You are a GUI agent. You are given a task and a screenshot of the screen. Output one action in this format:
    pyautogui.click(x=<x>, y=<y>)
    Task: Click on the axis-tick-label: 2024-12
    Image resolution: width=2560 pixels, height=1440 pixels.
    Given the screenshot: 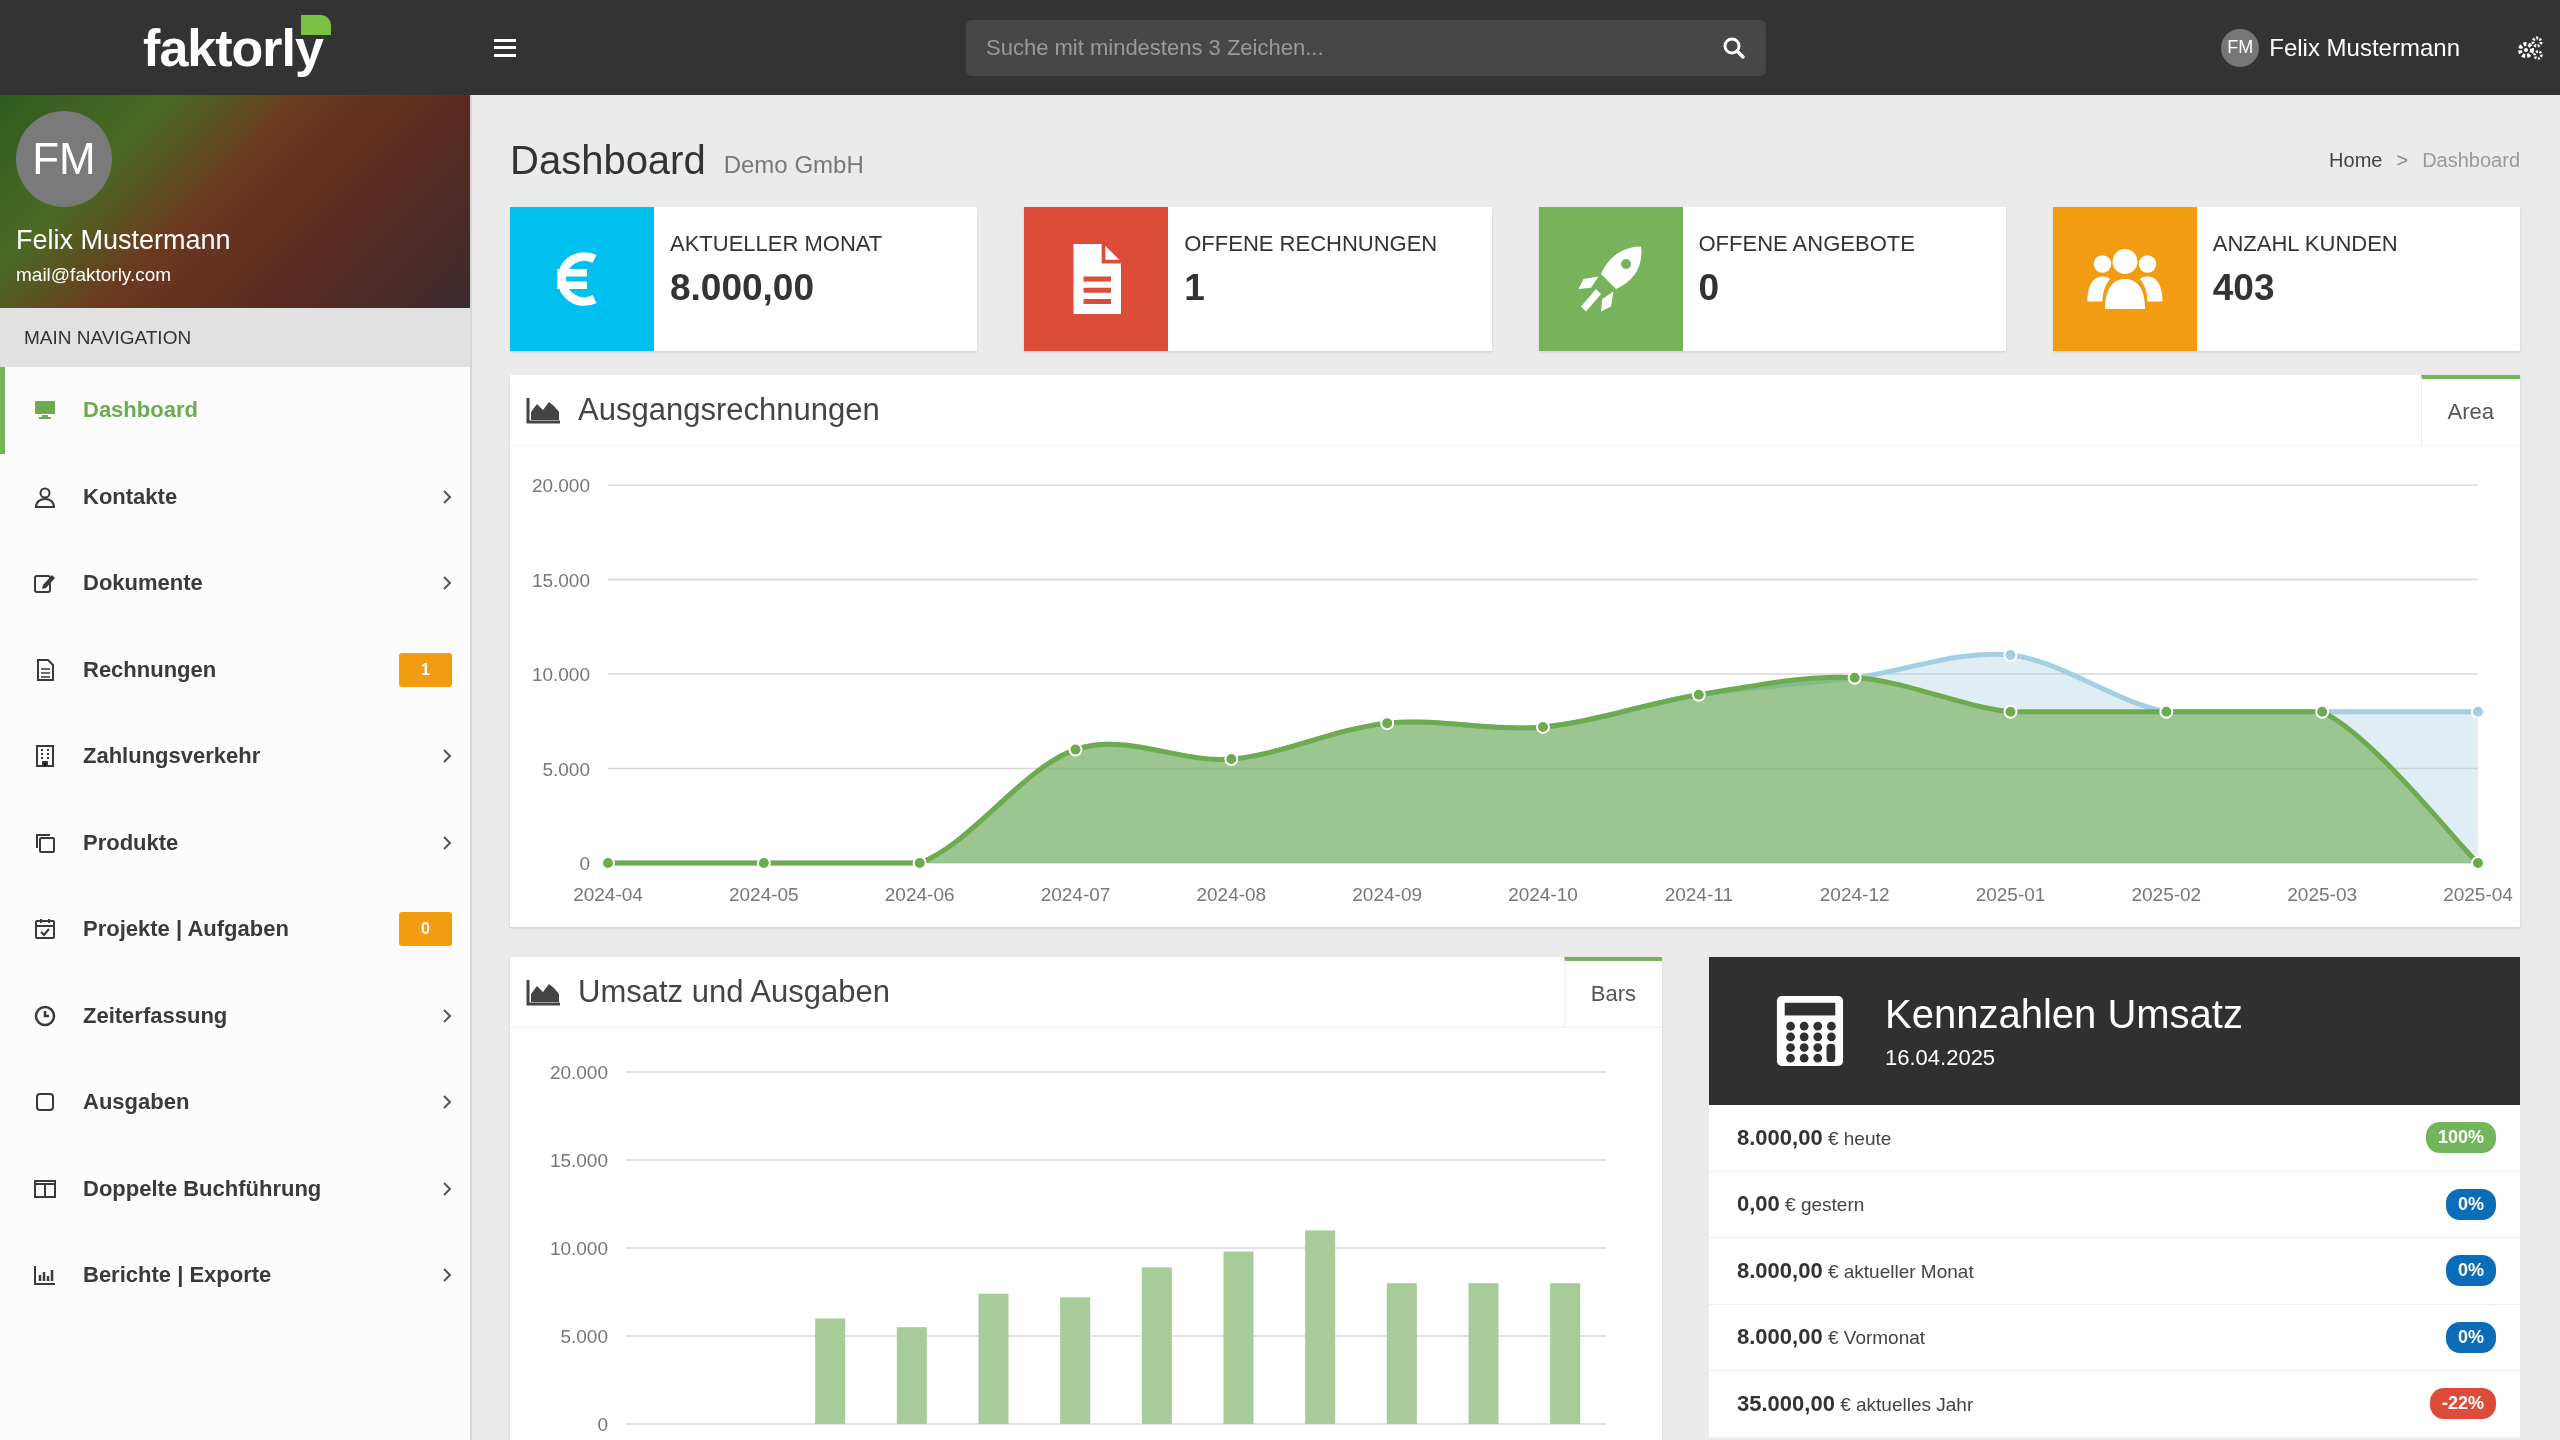 What is the action you would take?
    pyautogui.click(x=1854, y=894)
    